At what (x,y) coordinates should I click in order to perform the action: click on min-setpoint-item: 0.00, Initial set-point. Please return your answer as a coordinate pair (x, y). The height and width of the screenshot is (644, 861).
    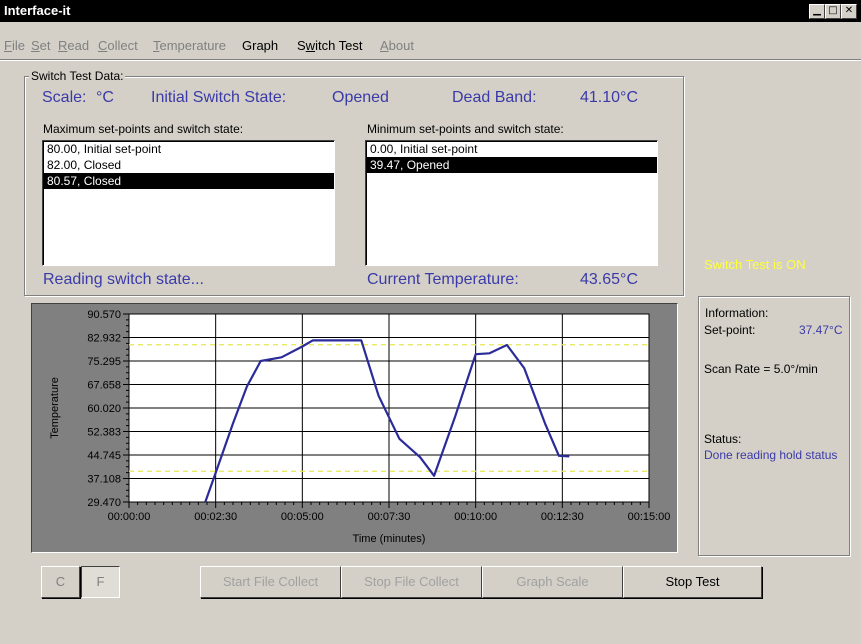
    Looking at the image, I should click on (511, 149).